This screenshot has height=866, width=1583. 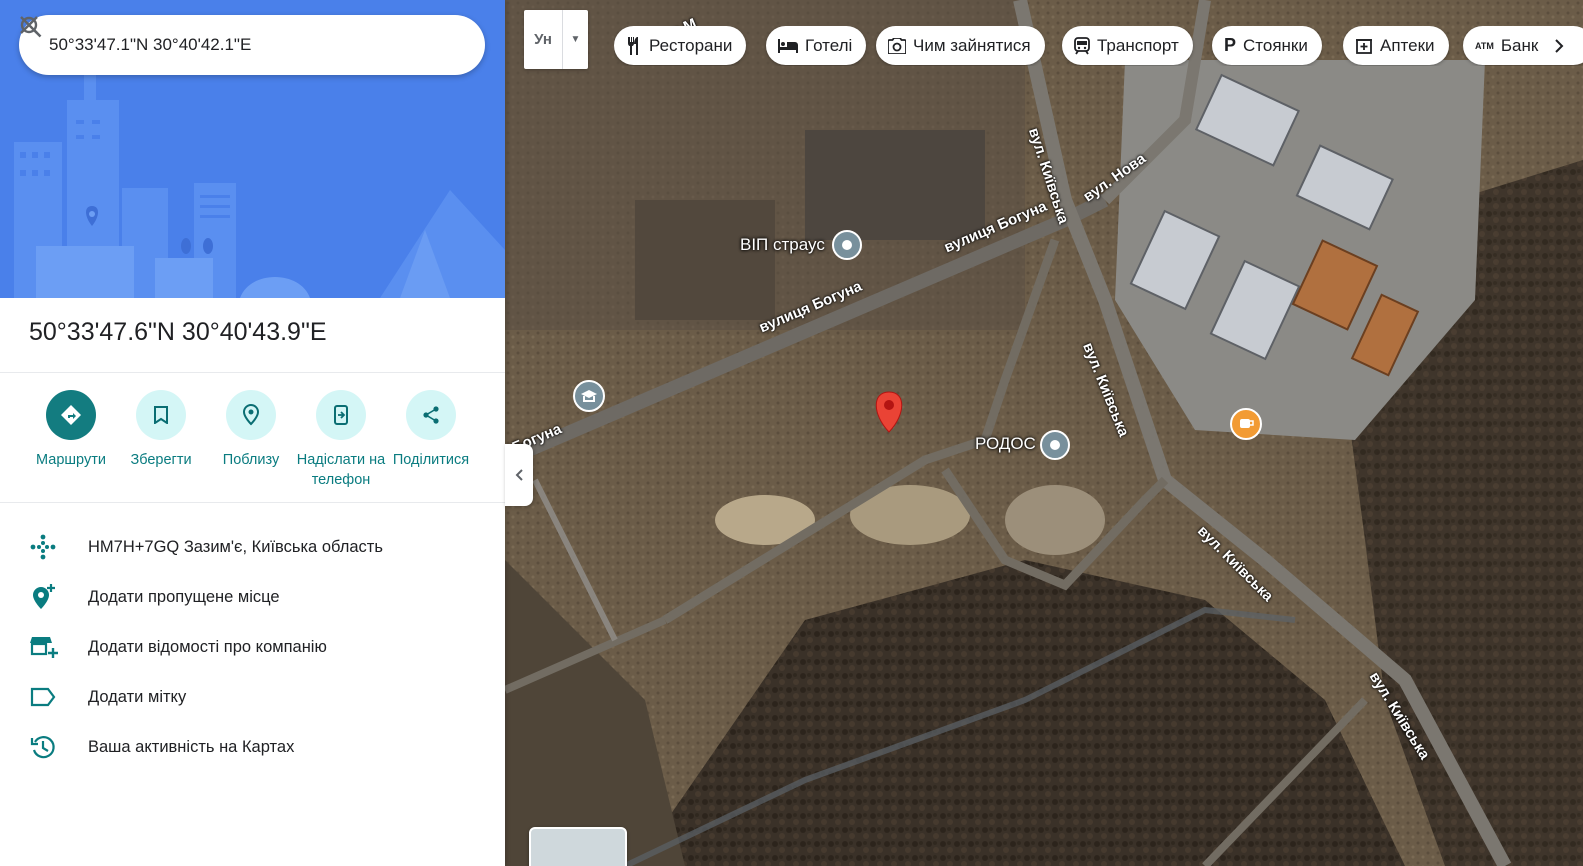 I want to click on maps-activity-row: Ваша активність на Картах, so click(x=252, y=747).